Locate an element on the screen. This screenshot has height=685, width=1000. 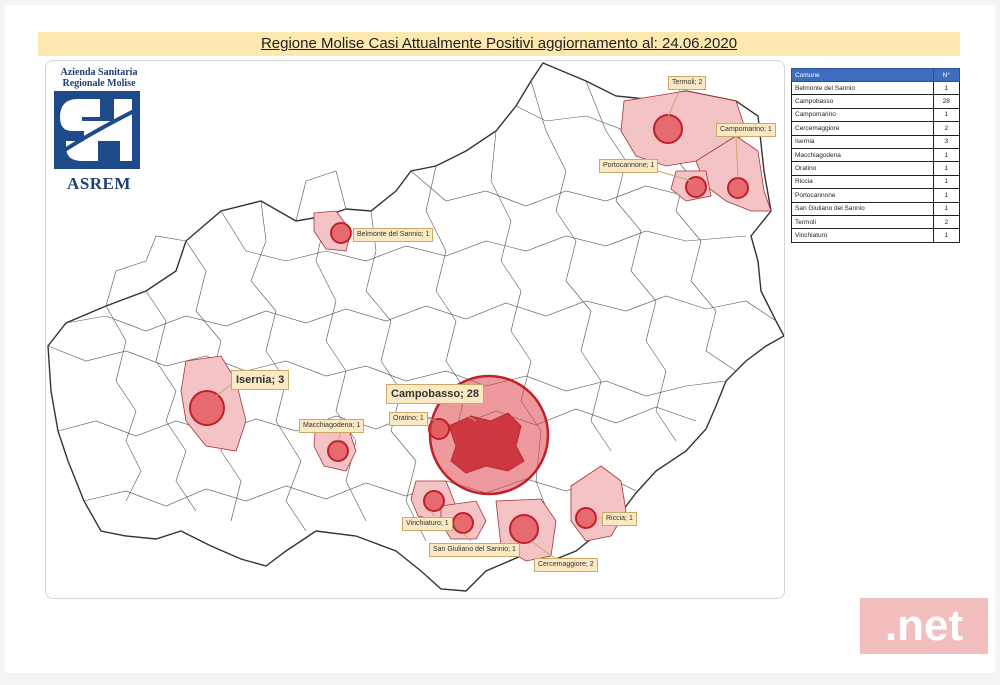
bubble-vinchiaturo is located at coordinates (434, 501).